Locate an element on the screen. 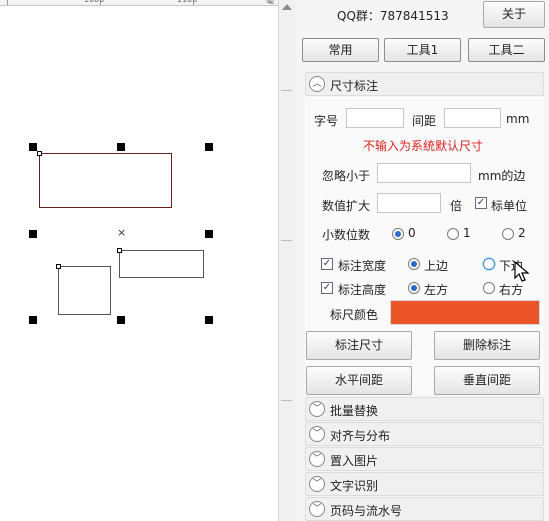  chevron-up-icon: ︿ is located at coordinates (317, 84).